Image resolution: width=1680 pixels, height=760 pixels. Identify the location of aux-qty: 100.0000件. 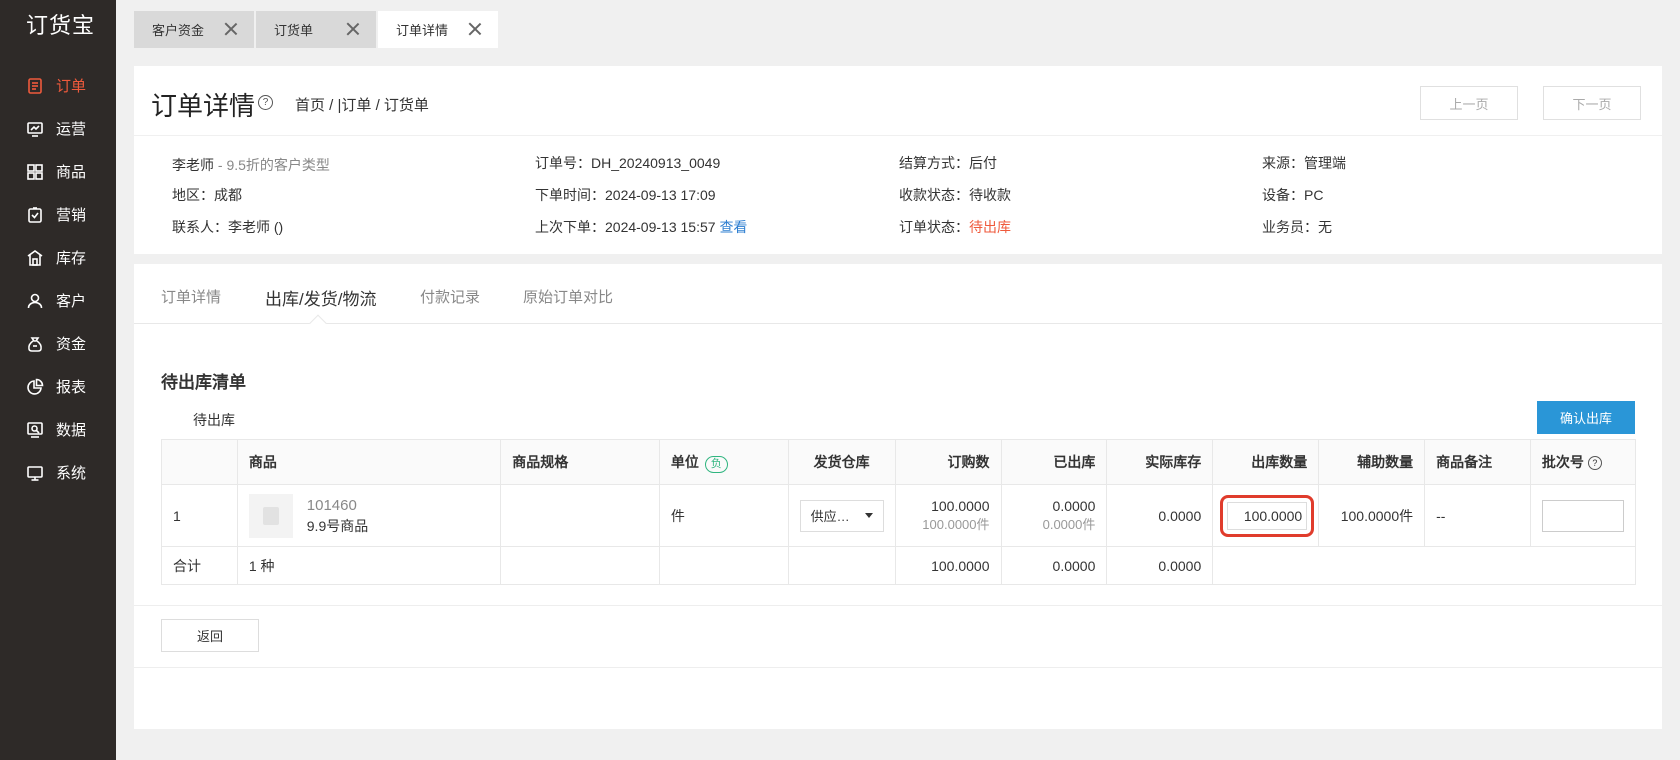
(1372, 515).